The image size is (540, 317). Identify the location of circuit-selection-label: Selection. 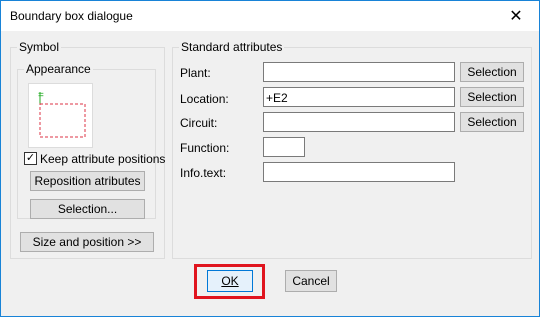
(492, 122).